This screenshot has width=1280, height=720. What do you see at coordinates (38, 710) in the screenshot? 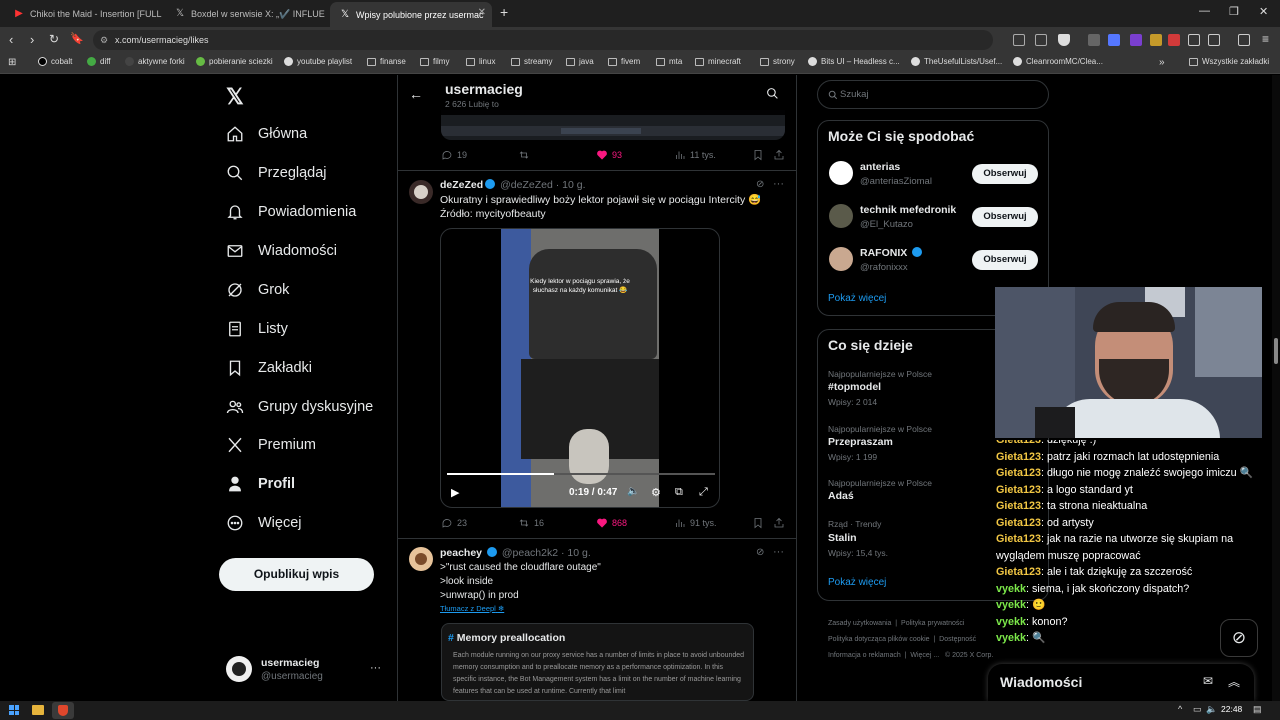
I see `file-explorer-icon` at bounding box center [38, 710].